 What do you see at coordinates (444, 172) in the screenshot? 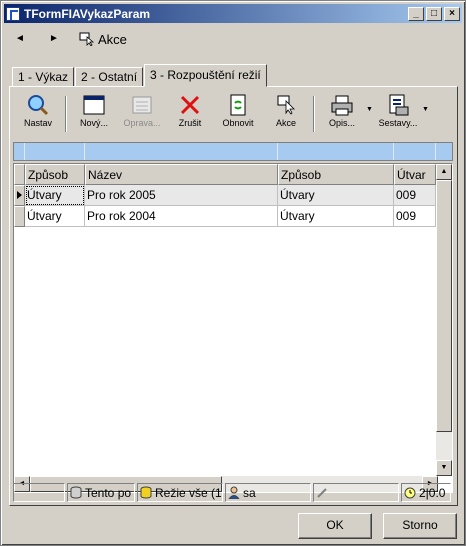
I see `scroll-up-icon: ▲` at bounding box center [444, 172].